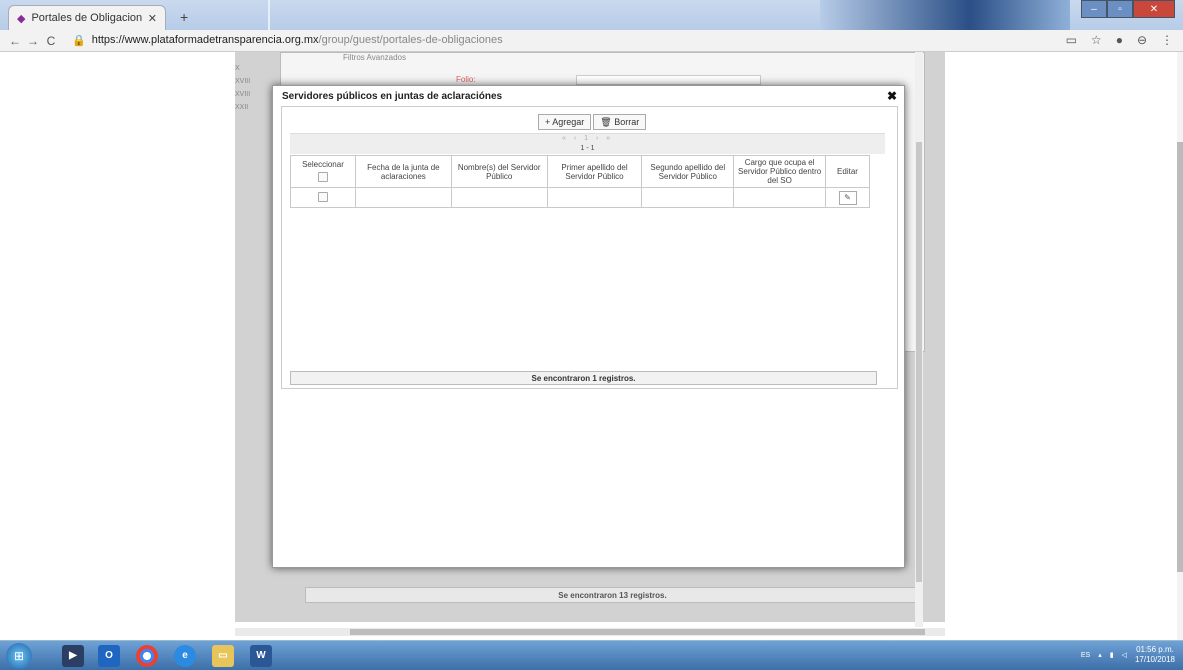 The width and height of the screenshot is (1183, 670). I want to click on reload-button: C, so click(51, 41).